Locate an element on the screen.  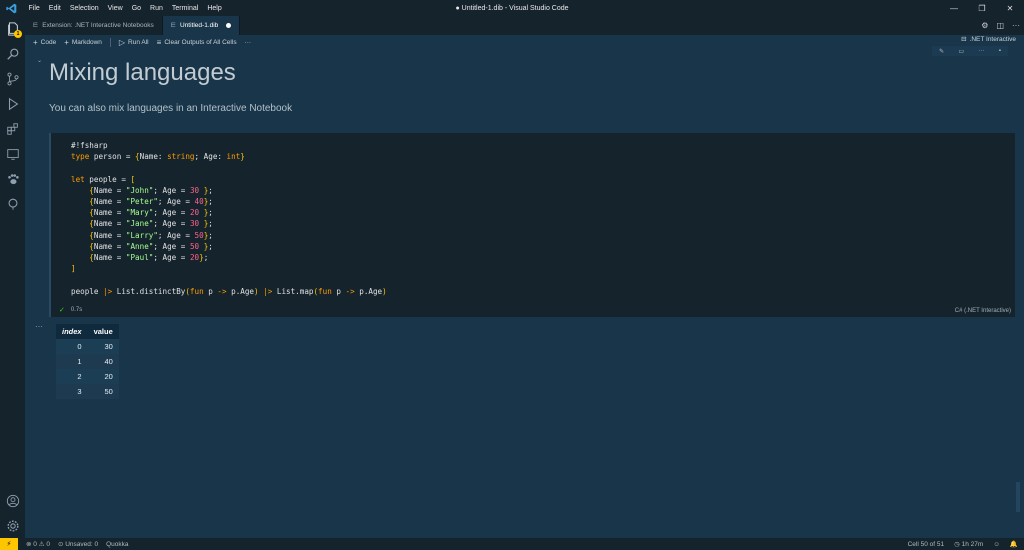
session-timer: ◷ 1h 27m is located at coordinates (968, 544).